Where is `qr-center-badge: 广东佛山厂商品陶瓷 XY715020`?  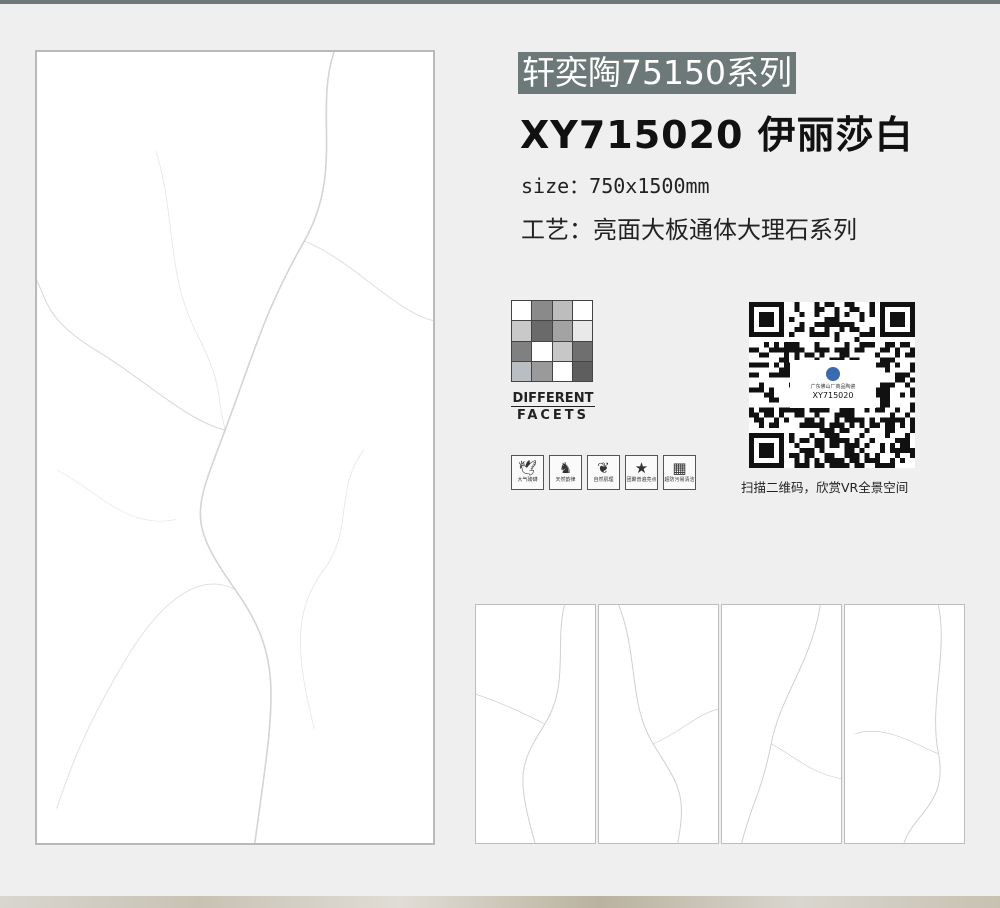 qr-center-badge: 广东佛山厂商品陶瓷 XY715020 is located at coordinates (833, 384).